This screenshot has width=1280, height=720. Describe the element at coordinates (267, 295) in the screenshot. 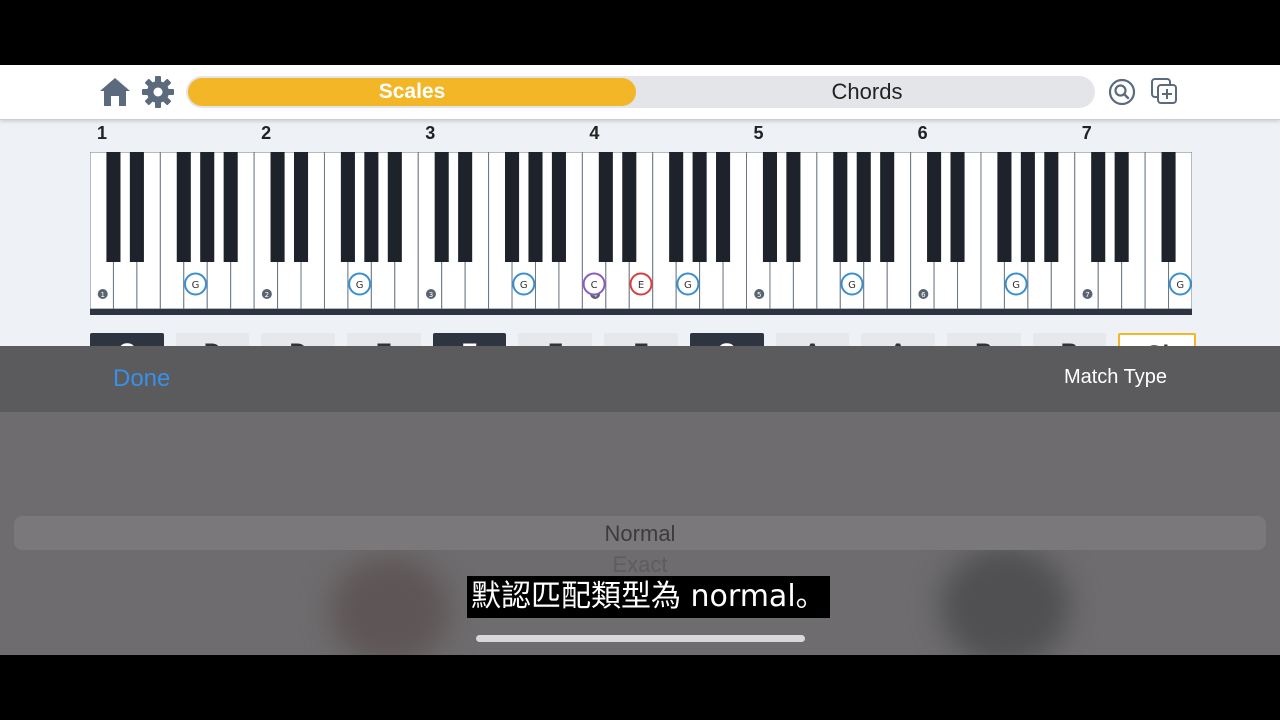

I see `octave-marker-number: 2` at that location.